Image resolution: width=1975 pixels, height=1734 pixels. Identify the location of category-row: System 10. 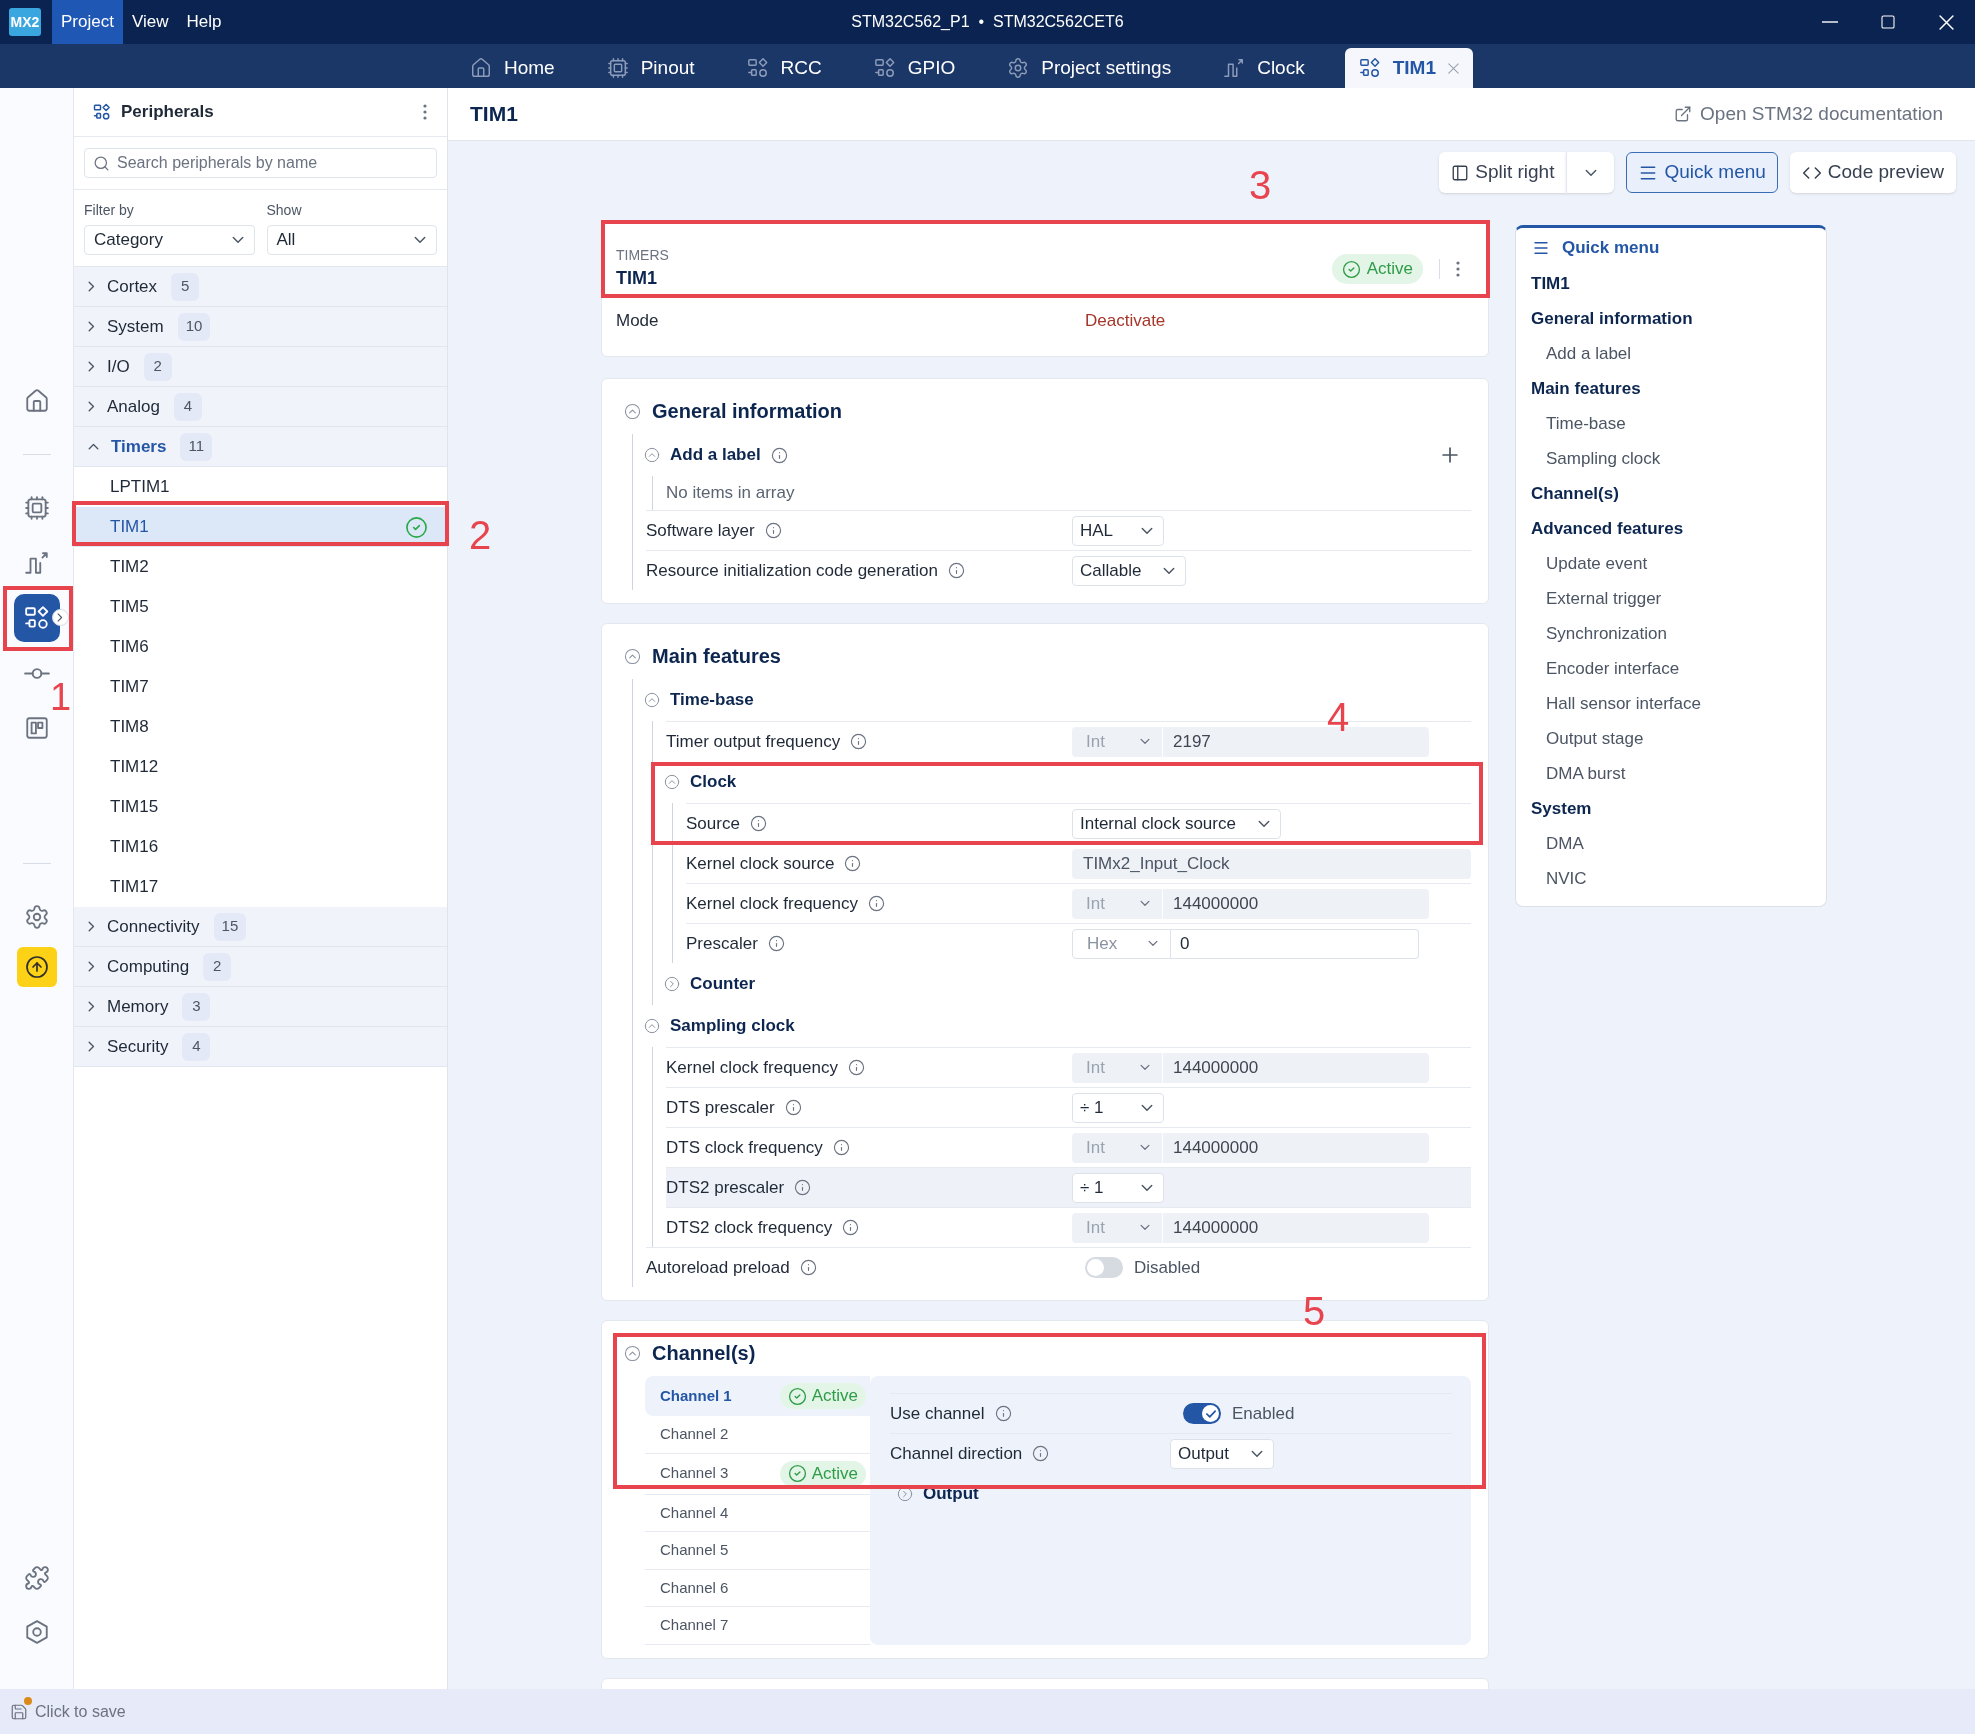
(260, 327).